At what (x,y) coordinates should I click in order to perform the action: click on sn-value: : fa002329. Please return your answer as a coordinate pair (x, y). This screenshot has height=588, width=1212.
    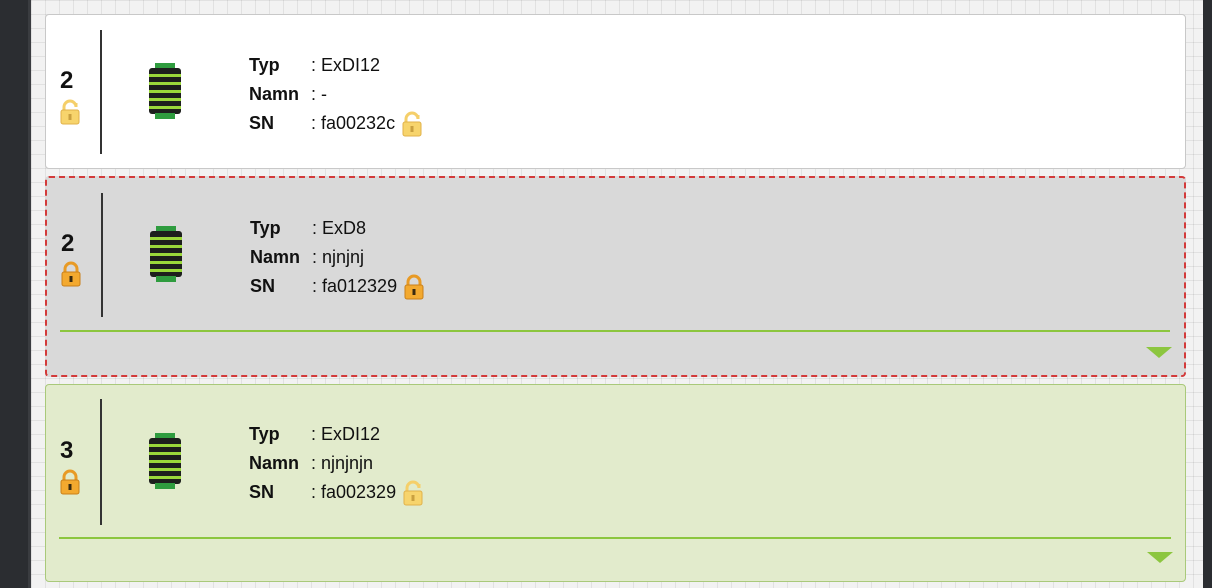
    Looking at the image, I should click on (354, 492).